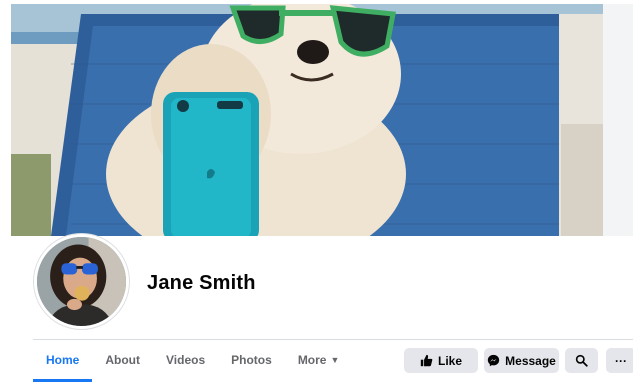 This screenshot has height=383, width=633. I want to click on tab-about: About, so click(122, 360).